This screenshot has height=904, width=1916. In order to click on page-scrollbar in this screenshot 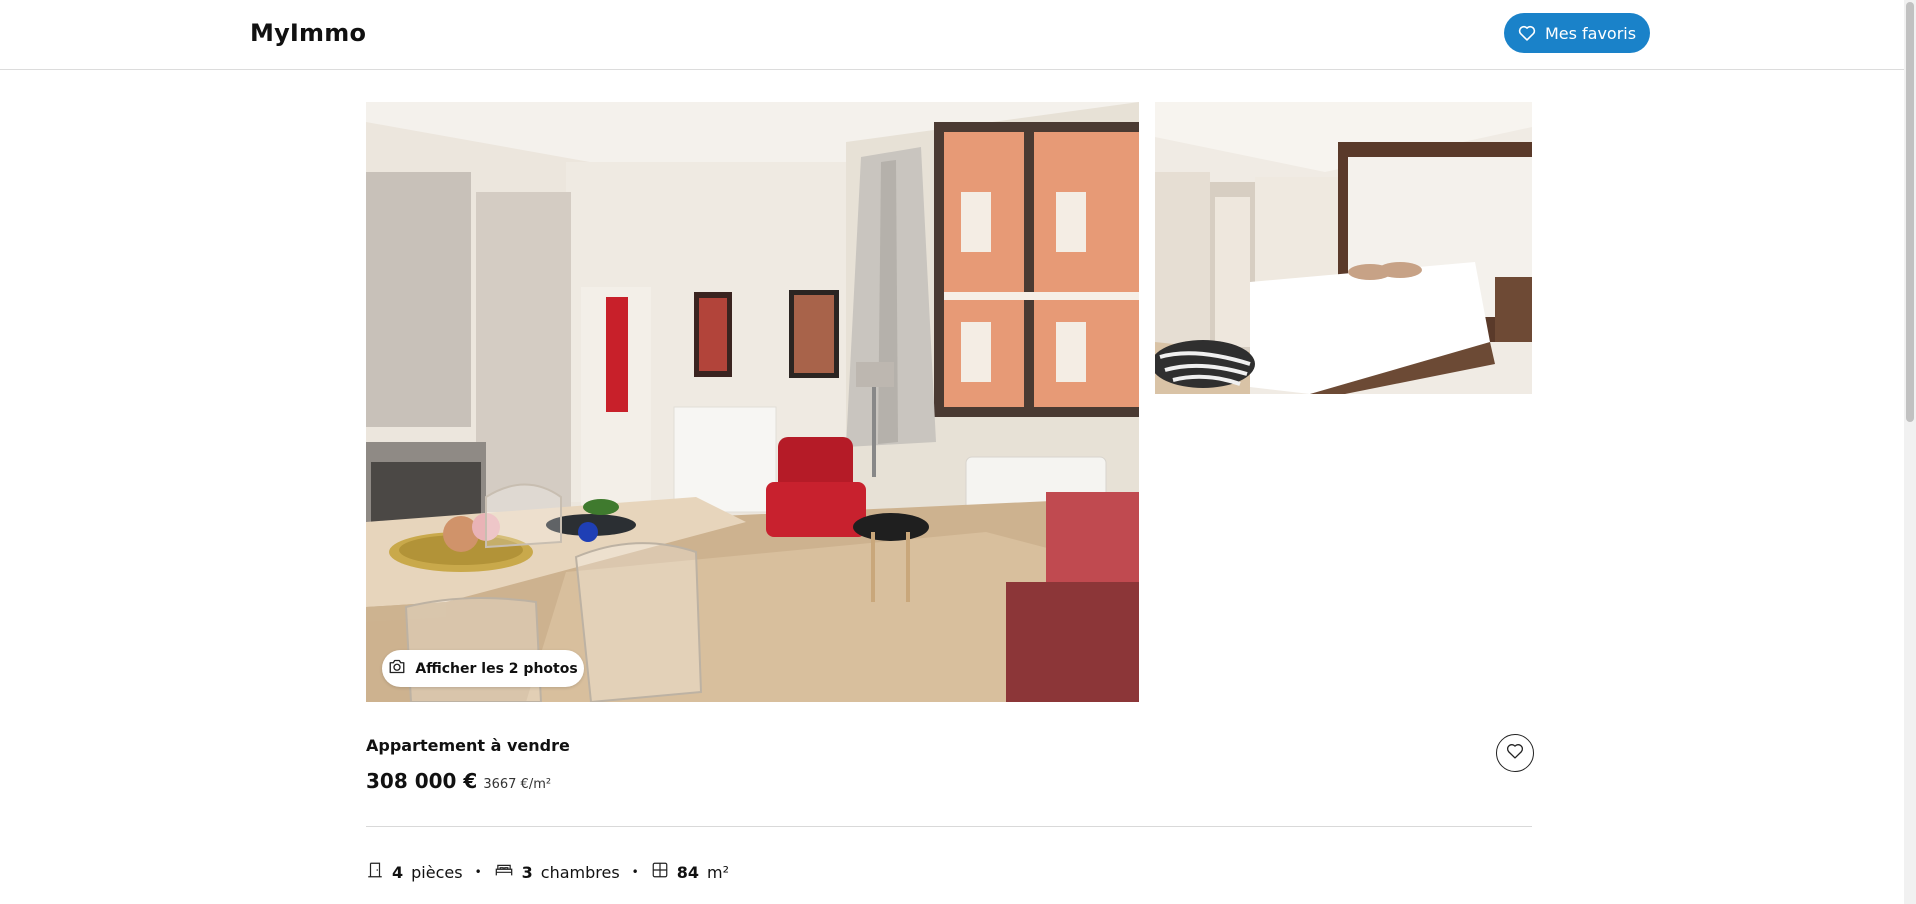, I will do `click(1910, 452)`.